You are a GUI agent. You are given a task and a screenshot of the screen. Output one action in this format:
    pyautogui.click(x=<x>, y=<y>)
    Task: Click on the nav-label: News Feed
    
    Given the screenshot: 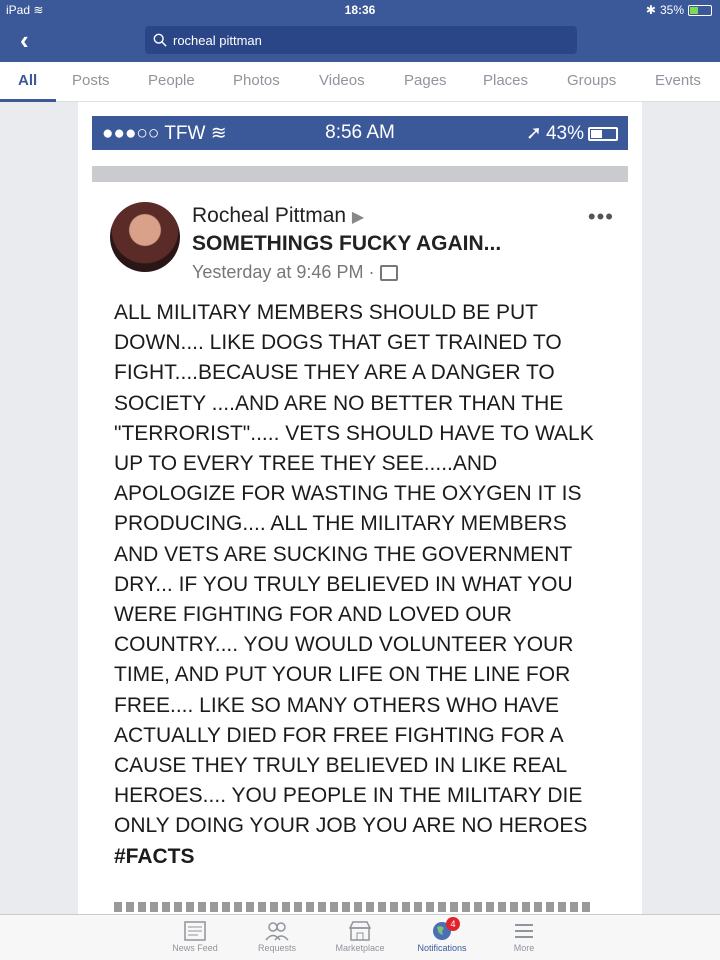 What is the action you would take?
    pyautogui.click(x=195, y=948)
    